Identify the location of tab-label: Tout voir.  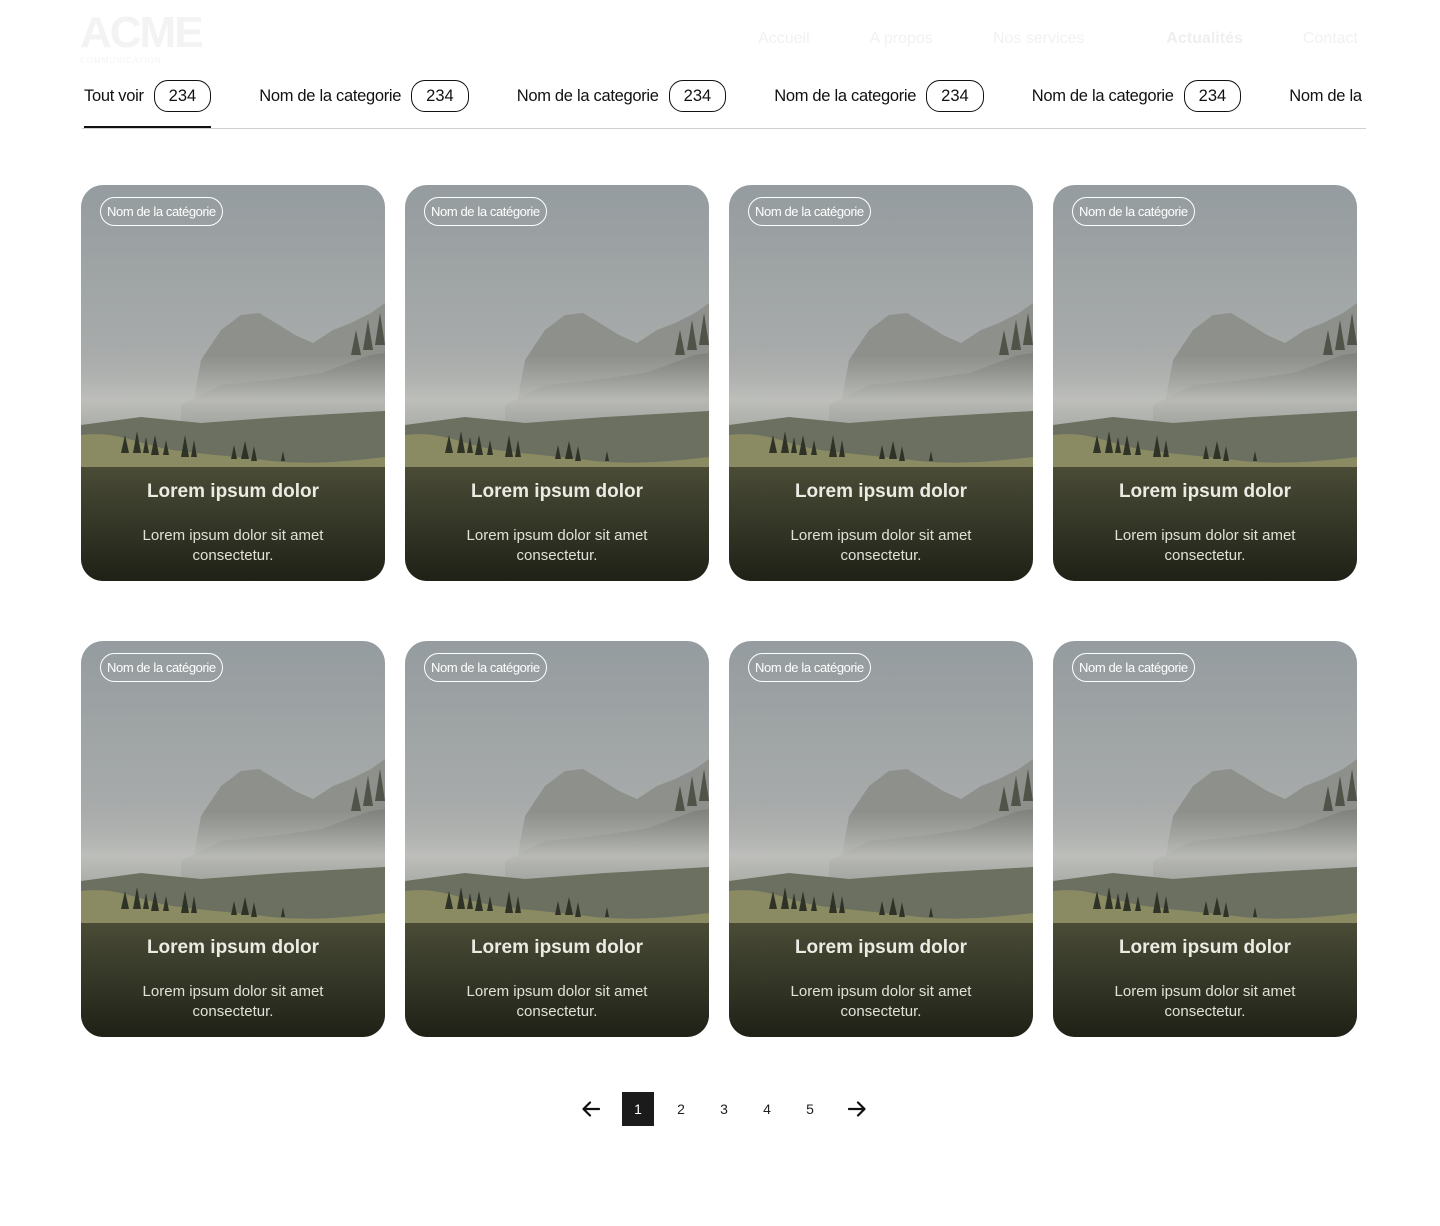
(114, 95).